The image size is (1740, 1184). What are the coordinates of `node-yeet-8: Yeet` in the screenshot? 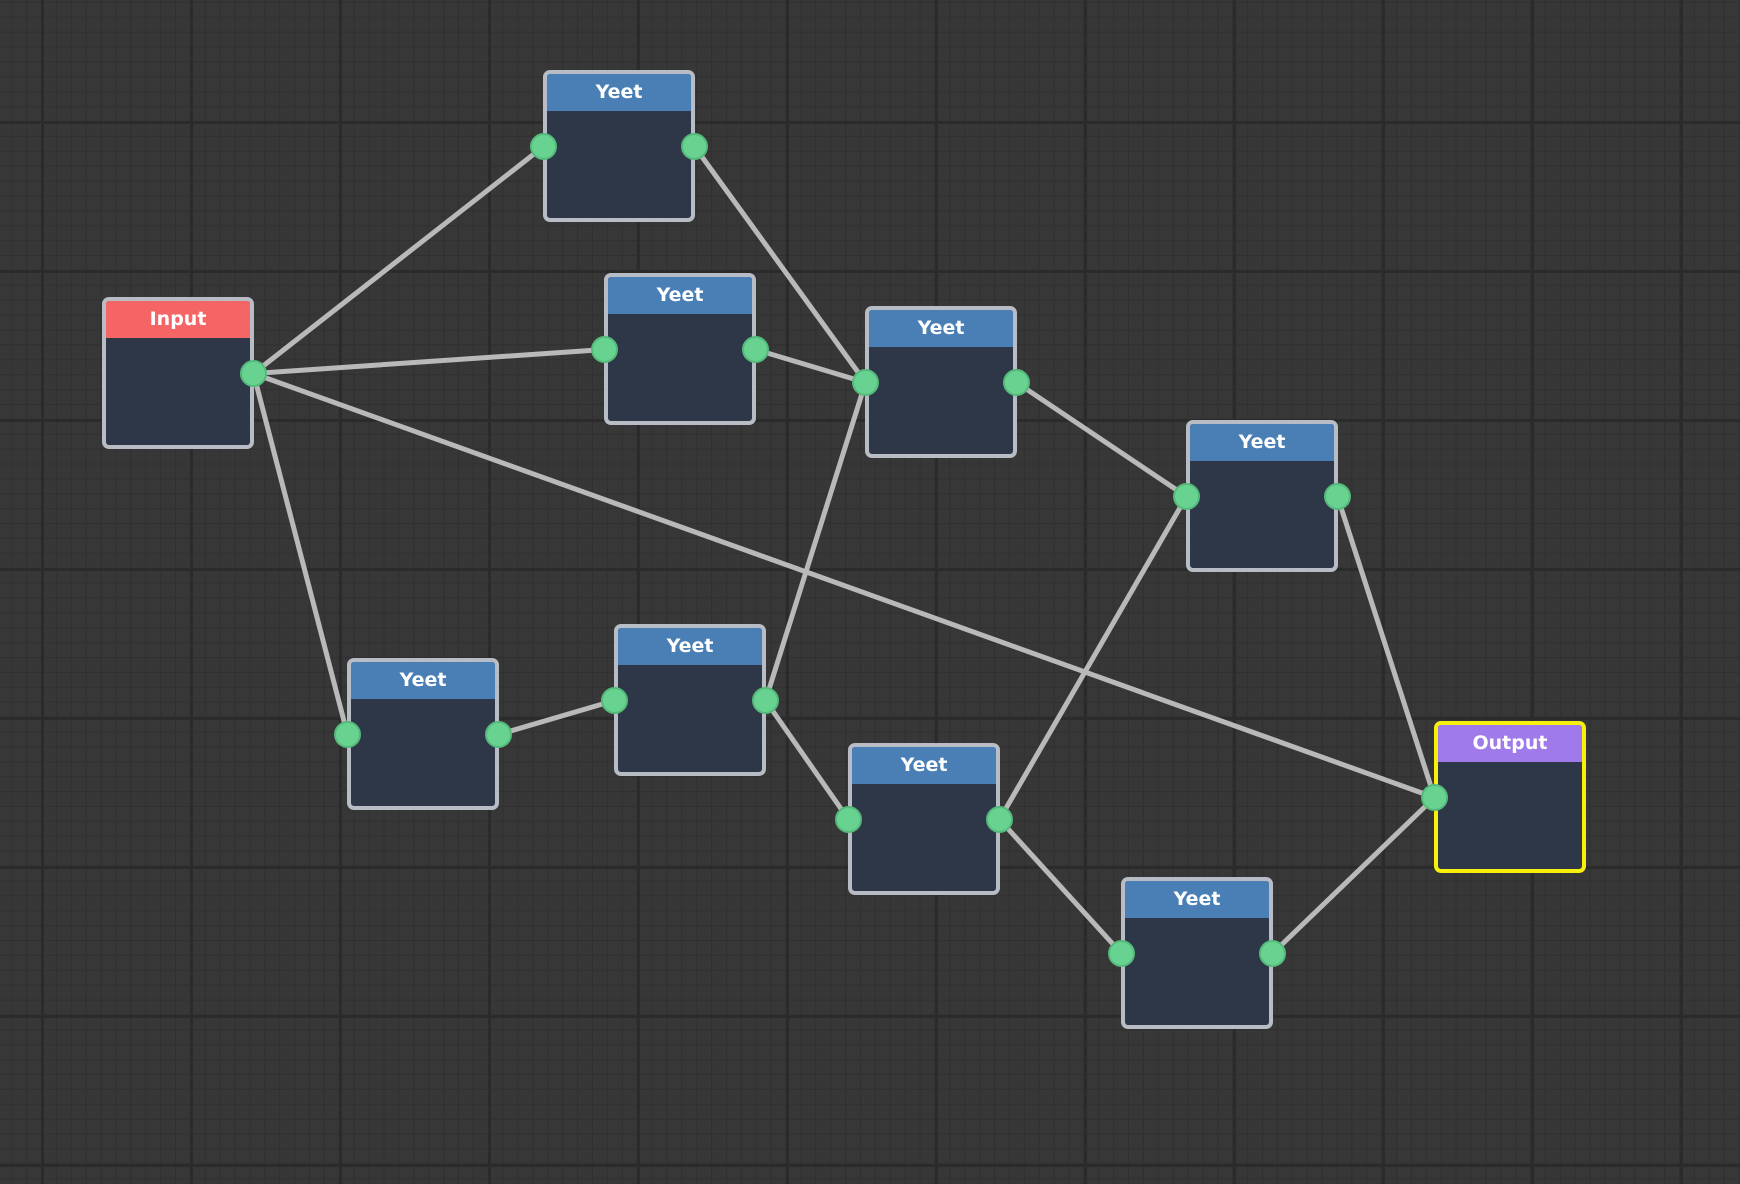 It's located at (1197, 953).